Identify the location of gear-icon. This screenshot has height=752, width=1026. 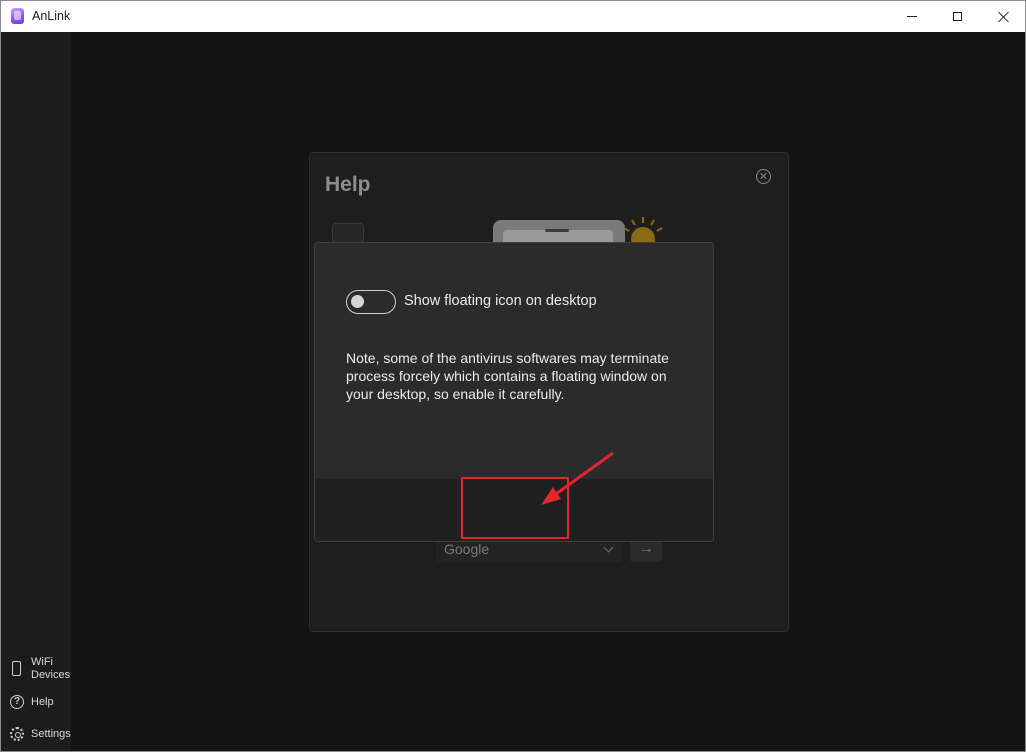
(17, 734).